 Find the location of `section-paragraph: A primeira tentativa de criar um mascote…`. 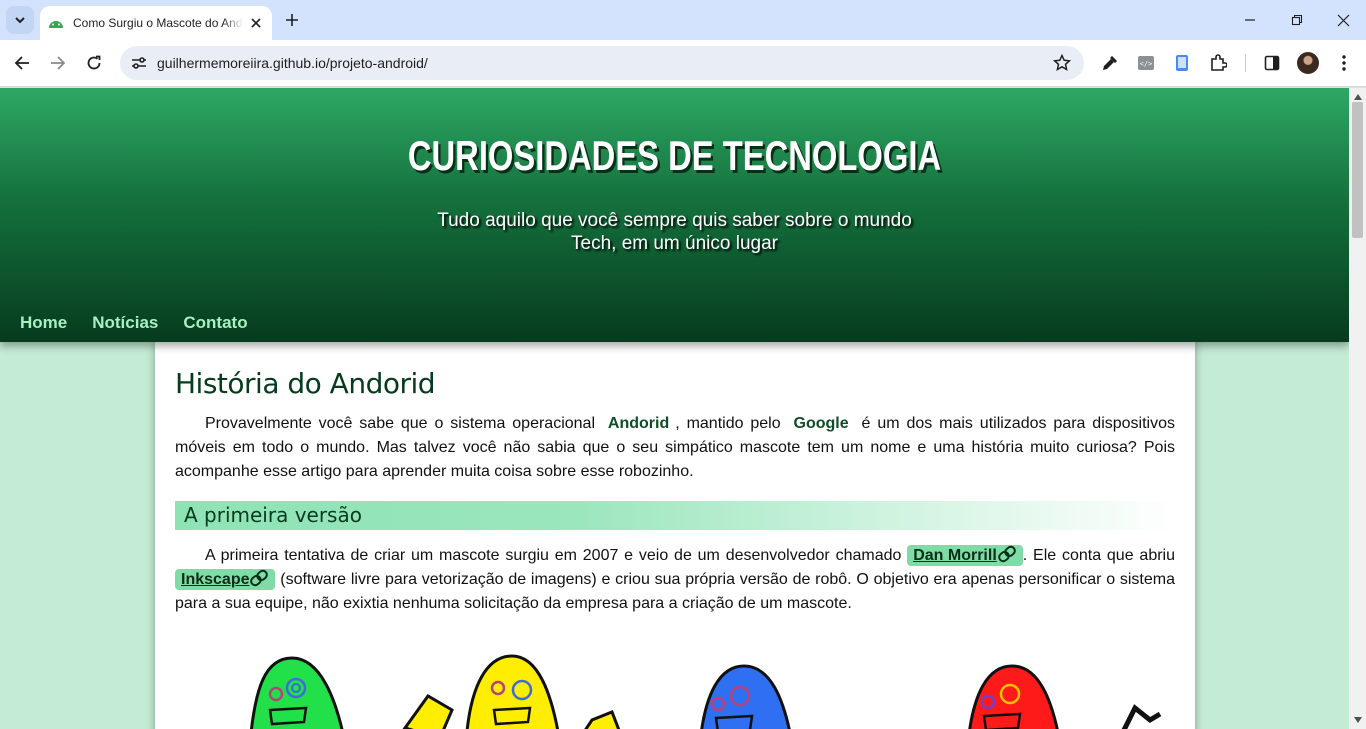

section-paragraph: A primeira tentativa de criar um mascote… is located at coordinates (675, 580).